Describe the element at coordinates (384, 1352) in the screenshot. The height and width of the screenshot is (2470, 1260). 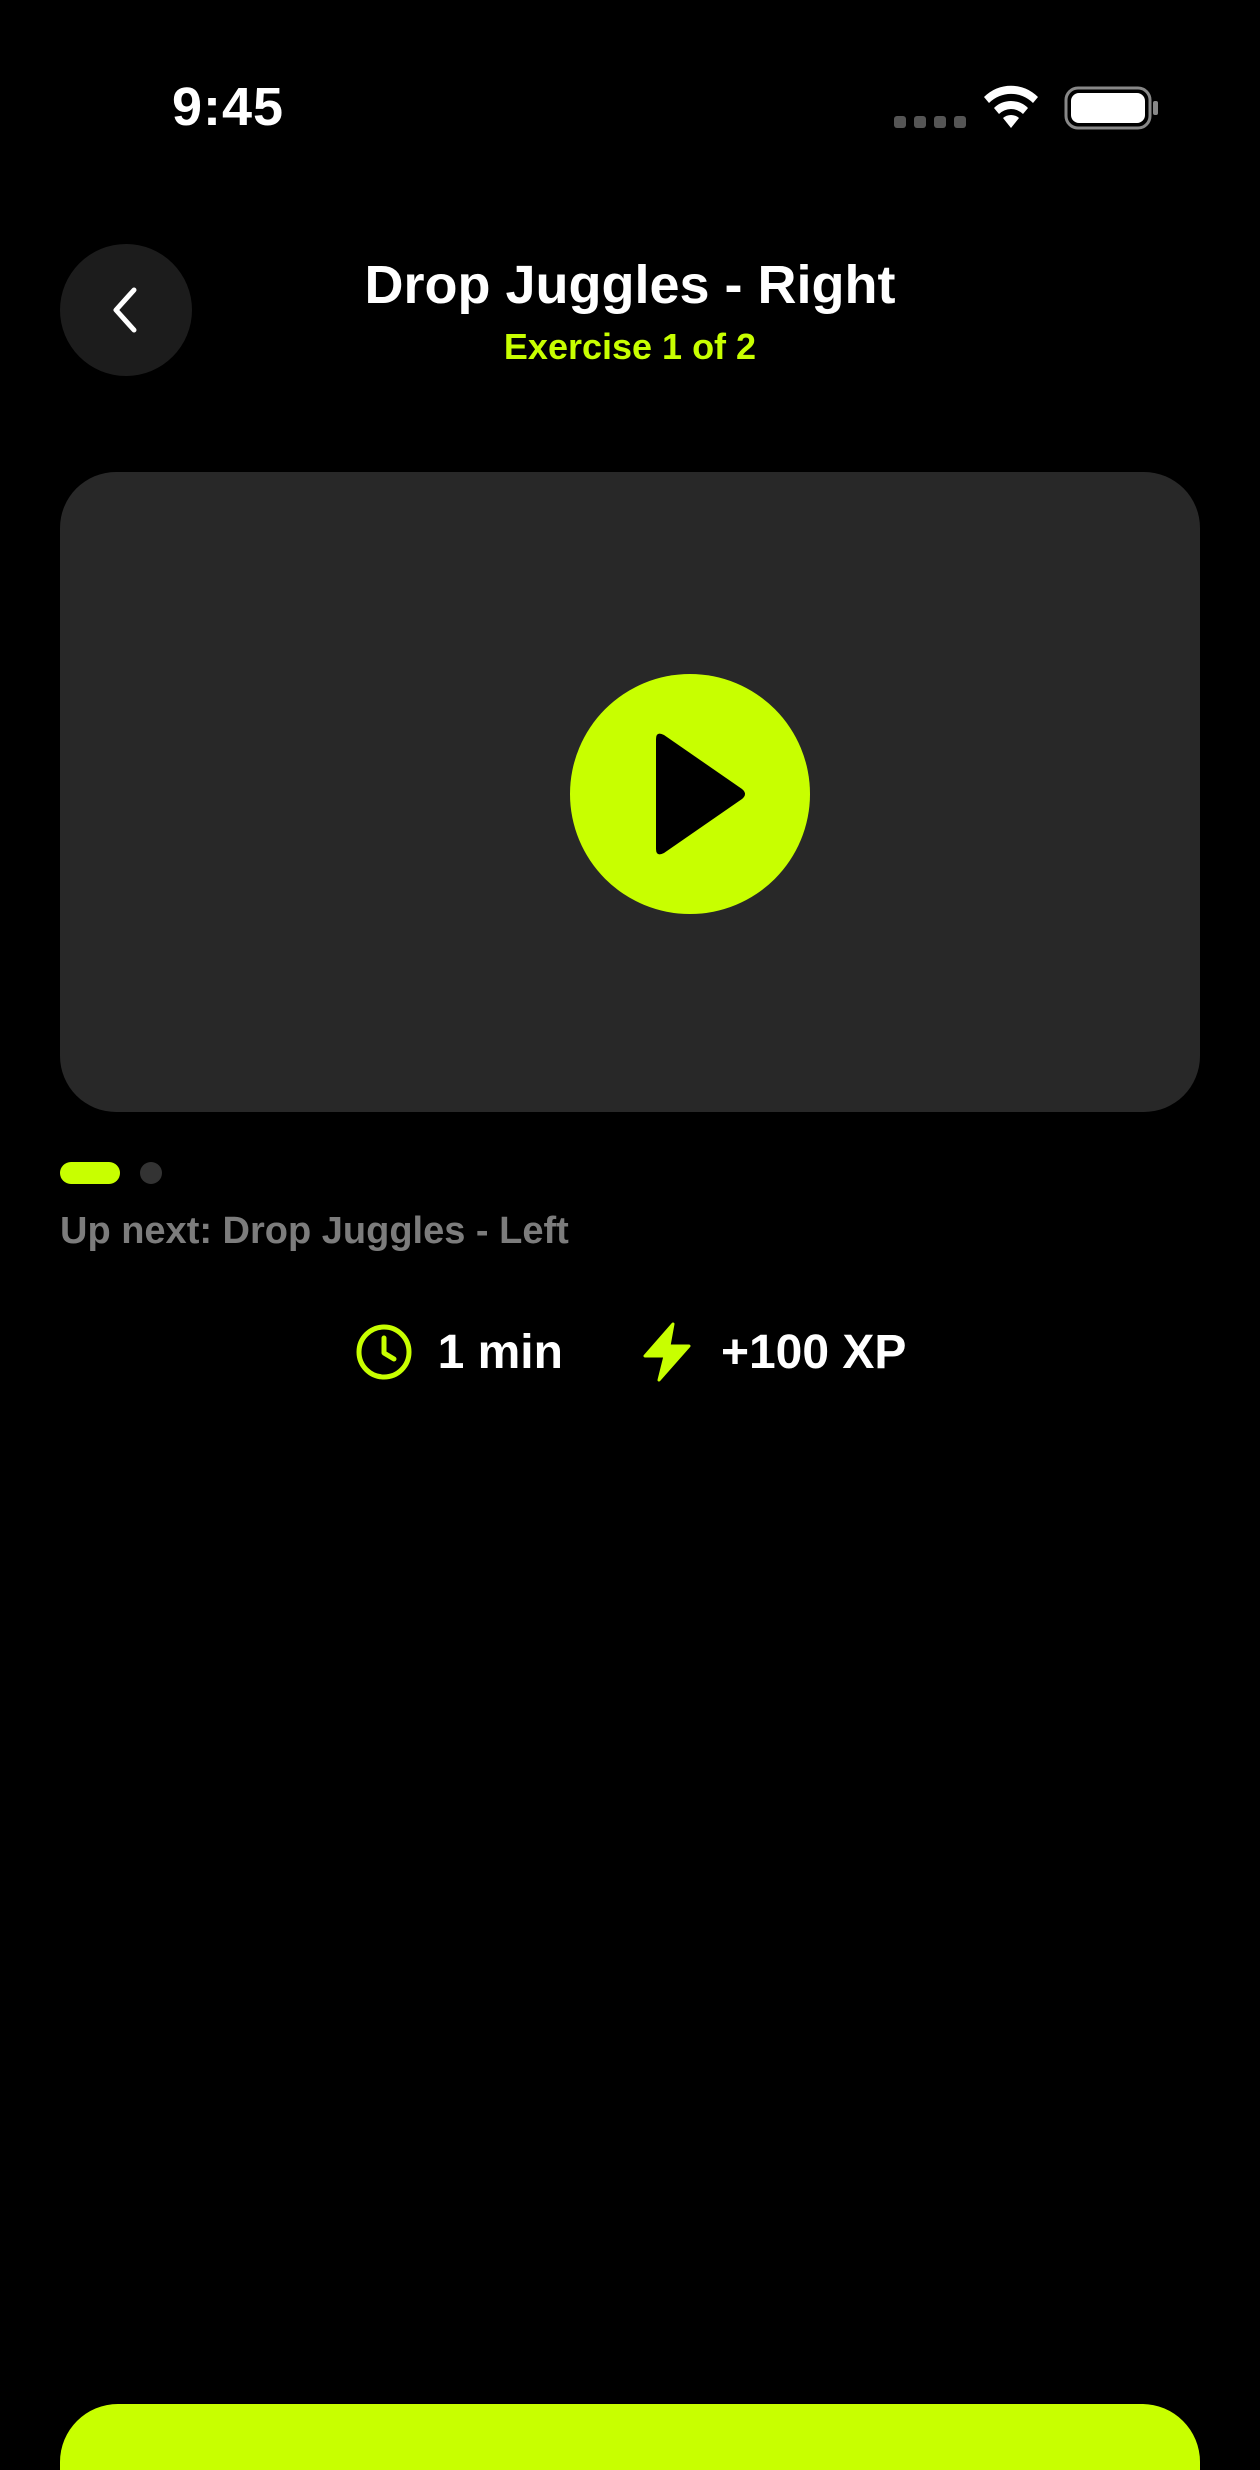
I see `clock-icon` at that location.